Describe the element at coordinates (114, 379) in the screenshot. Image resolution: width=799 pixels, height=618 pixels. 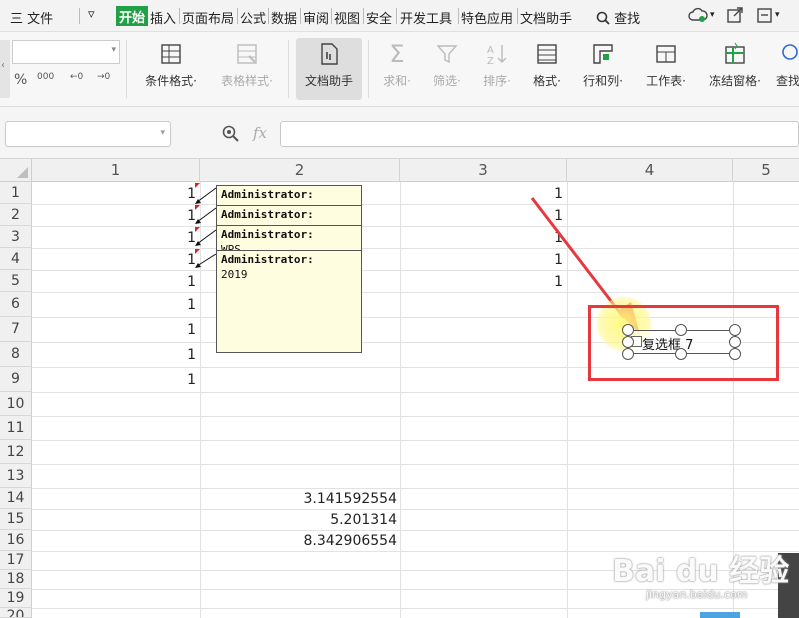
I see `cell-r9-c1: 1` at that location.